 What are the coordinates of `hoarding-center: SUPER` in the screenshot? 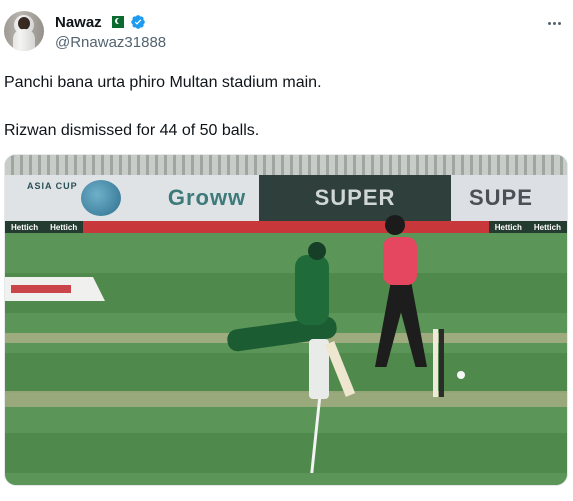 It's located at (355, 198).